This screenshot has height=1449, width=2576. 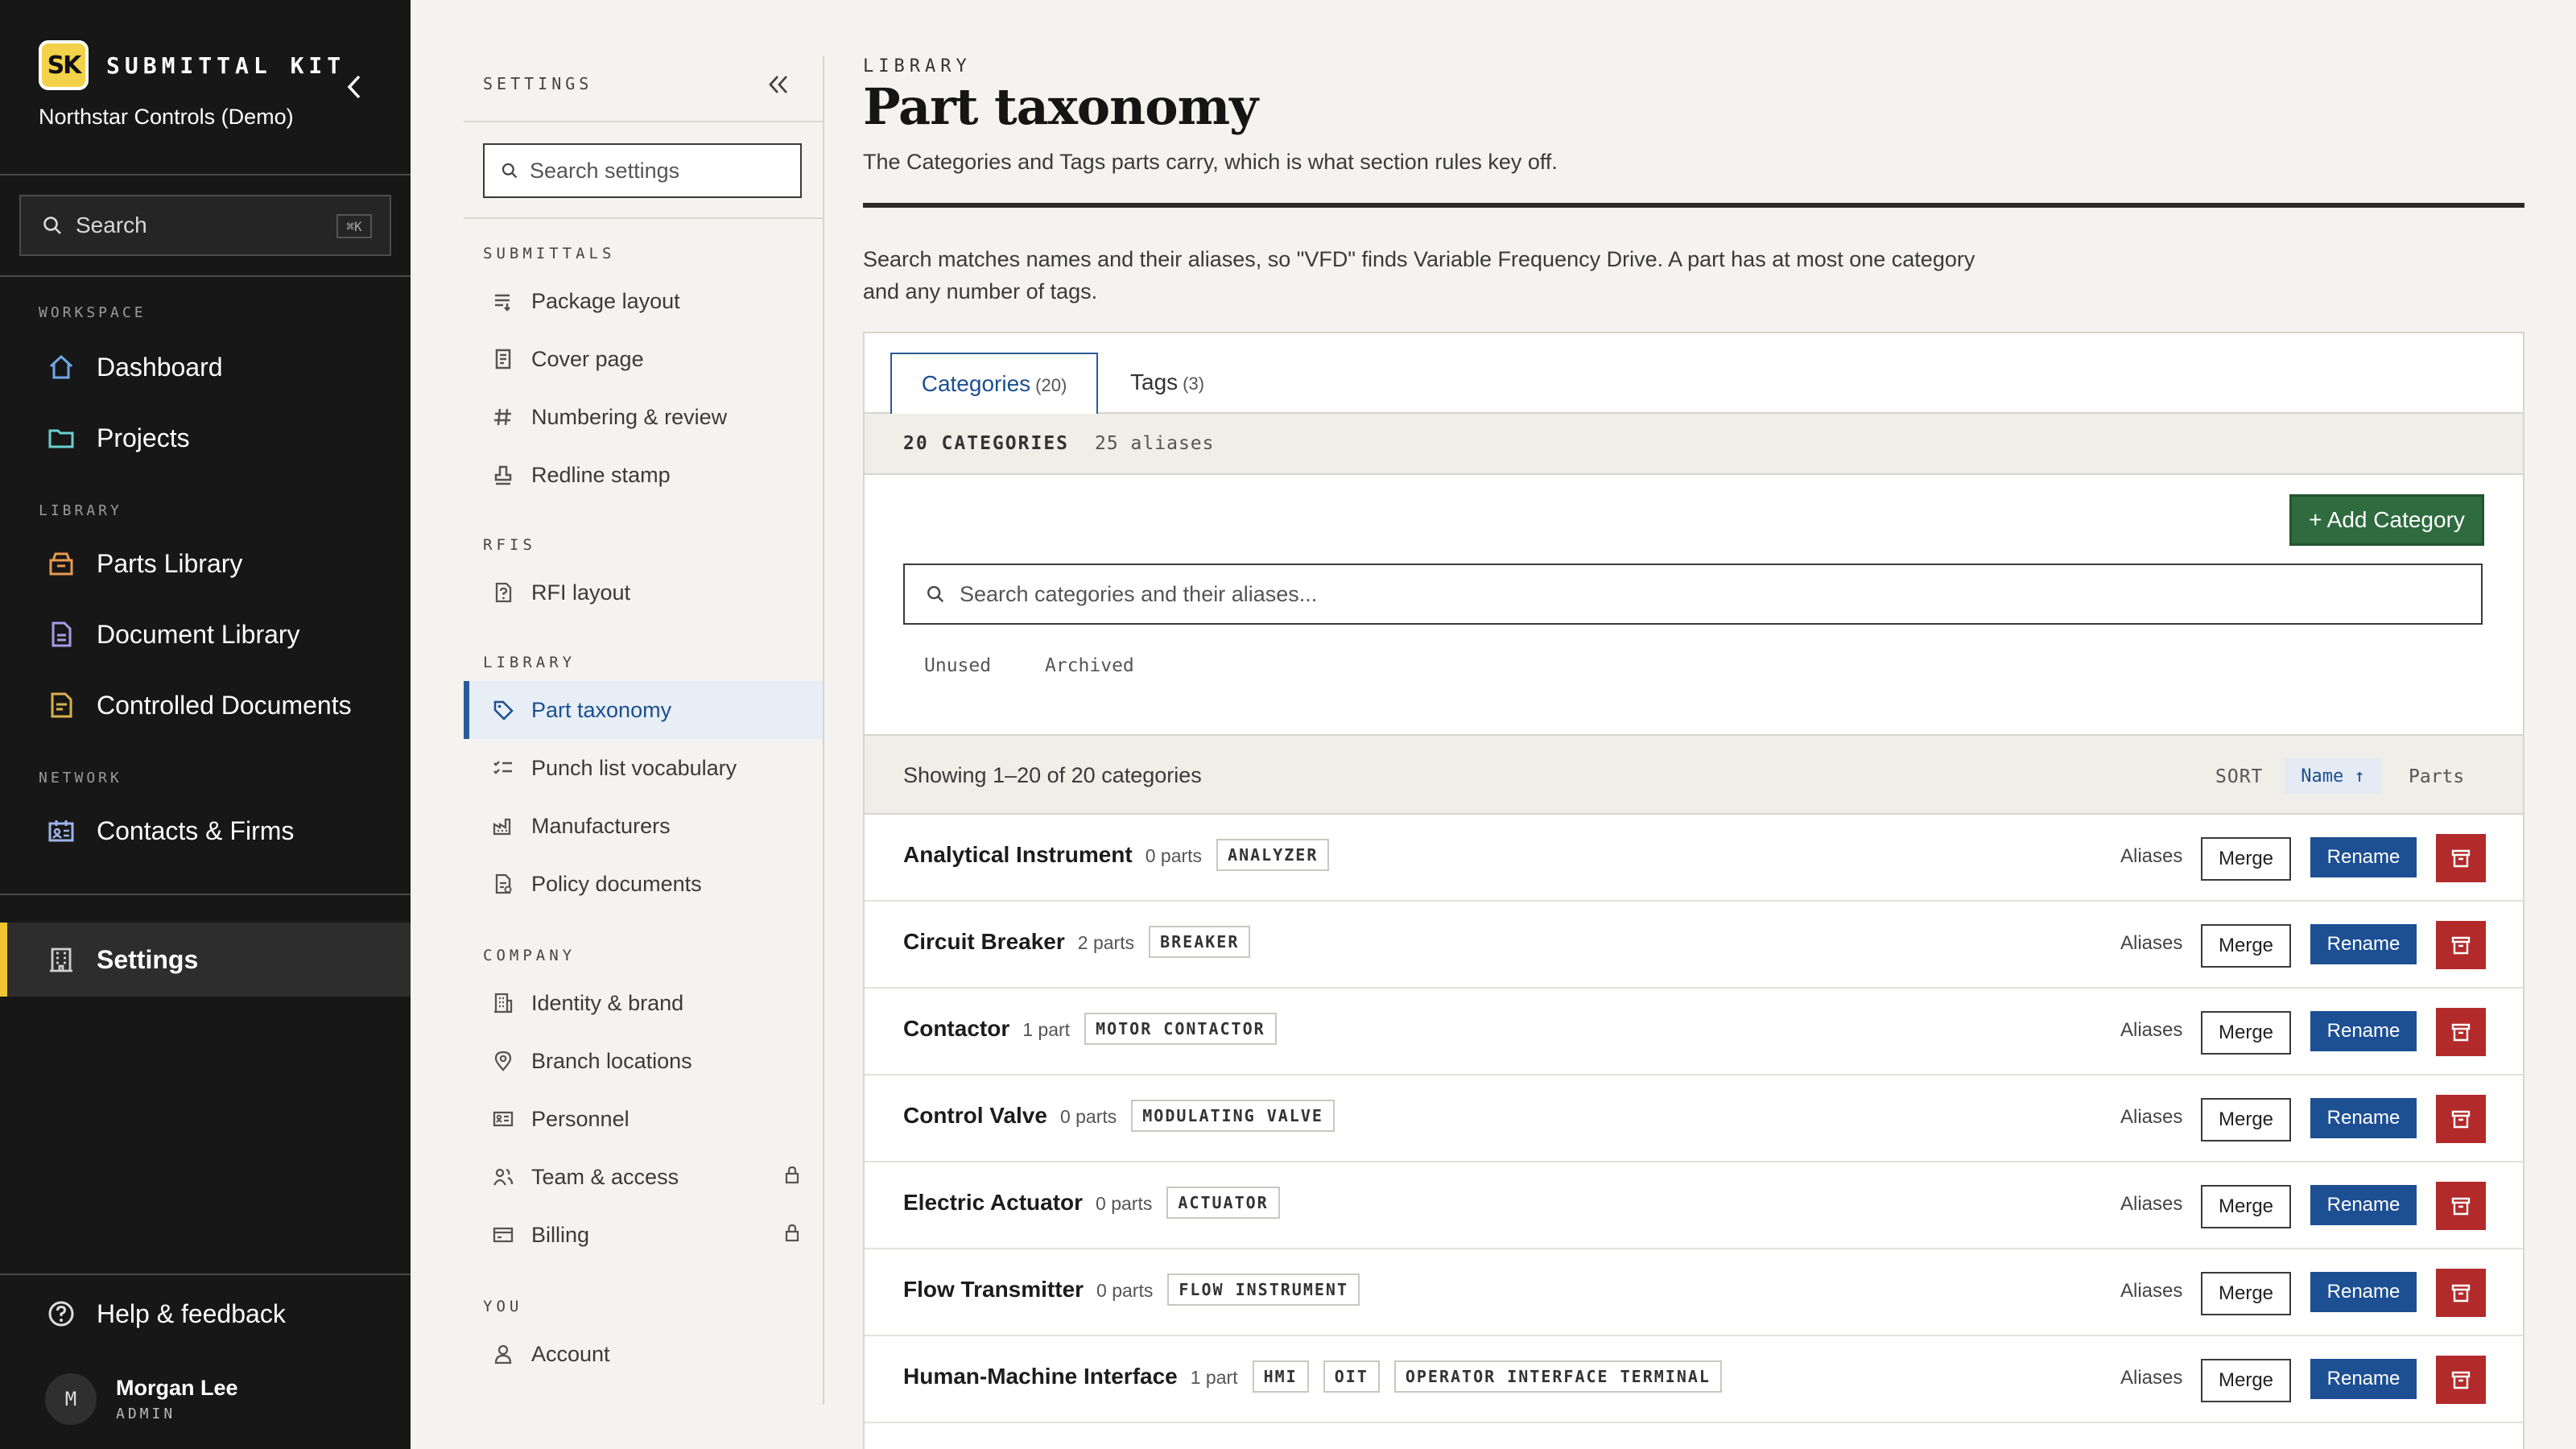 I want to click on category-name: Circuit Breaker, so click(x=984, y=942).